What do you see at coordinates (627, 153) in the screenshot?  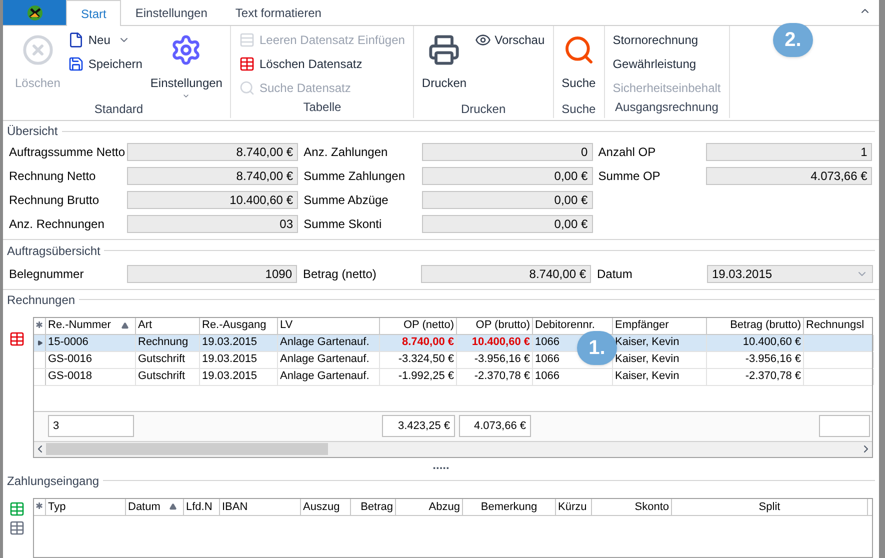 I see `field-label: Anzahl OP` at bounding box center [627, 153].